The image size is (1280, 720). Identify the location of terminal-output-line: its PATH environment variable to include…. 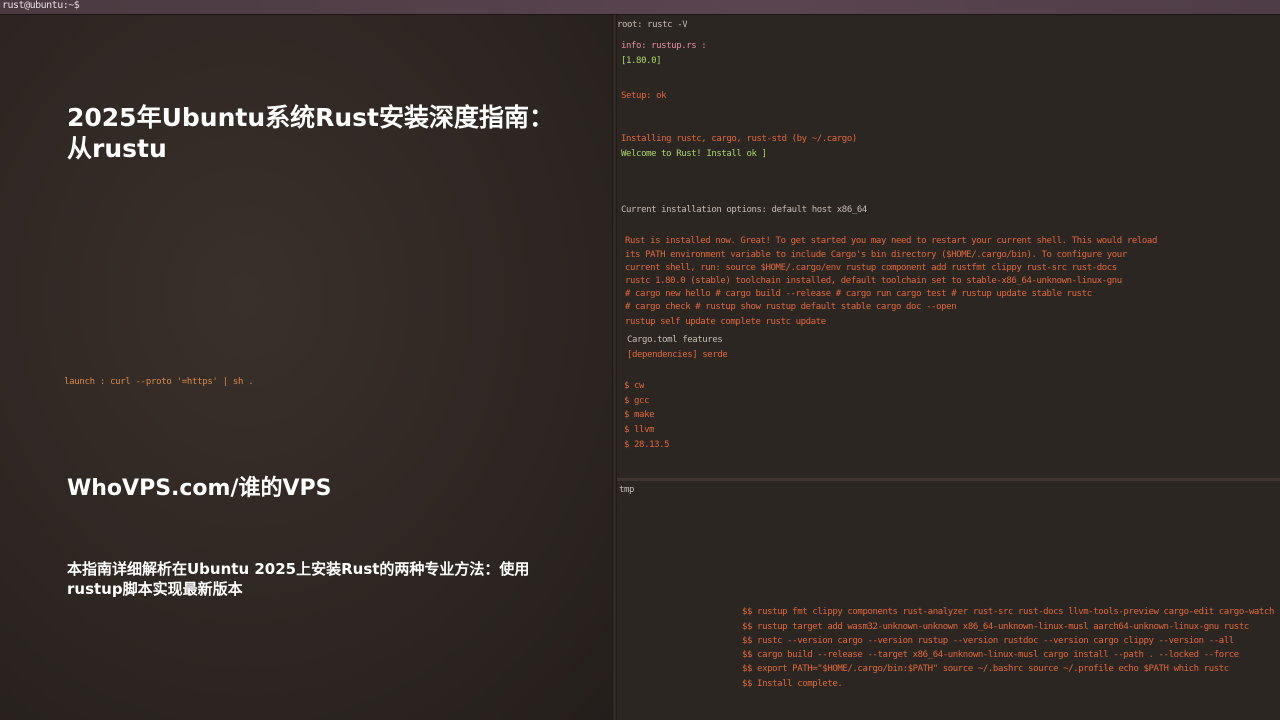
(876, 255).